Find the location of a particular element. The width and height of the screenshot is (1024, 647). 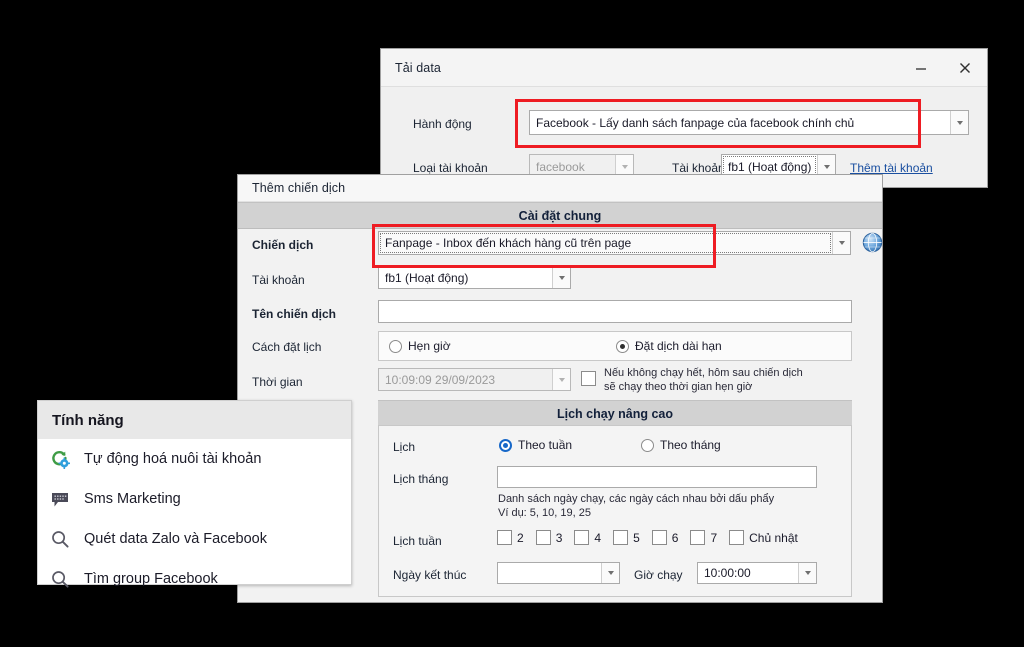

features-panel-title: Tính năng is located at coordinates (88, 420).